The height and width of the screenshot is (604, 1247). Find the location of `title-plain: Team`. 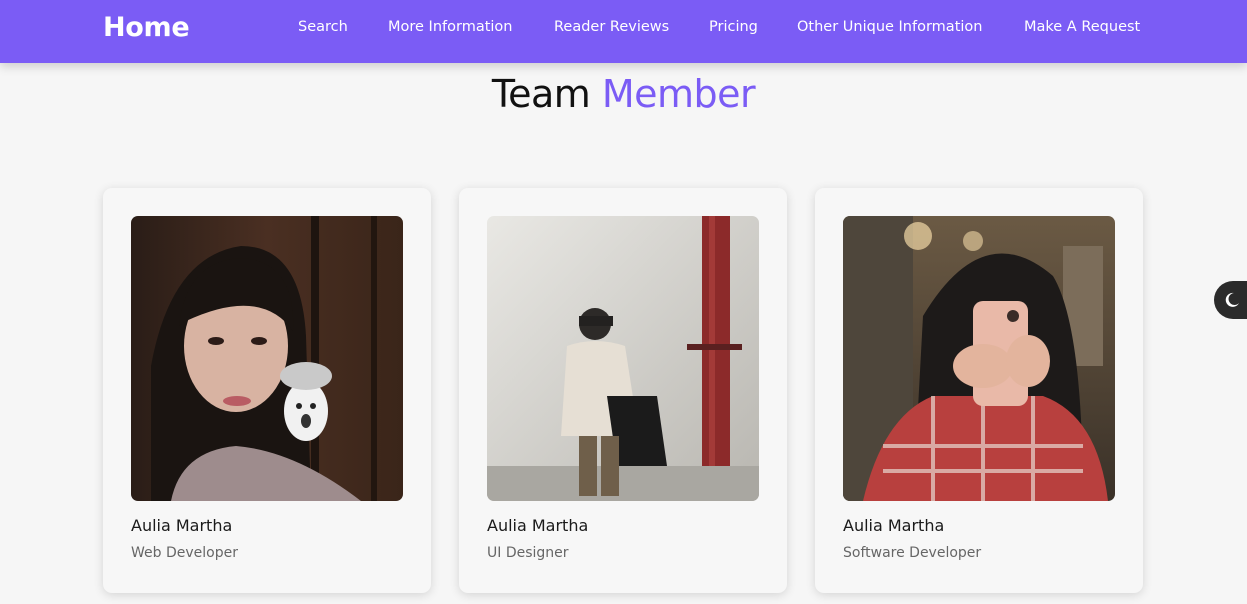

title-plain: Team is located at coordinates (541, 94).